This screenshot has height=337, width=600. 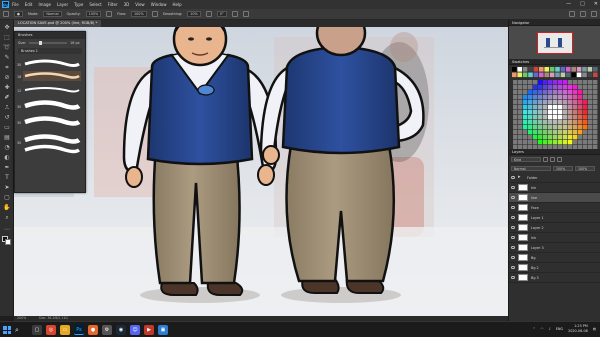 I want to click on brushes-panel-title: Brushes, so click(x=50, y=35).